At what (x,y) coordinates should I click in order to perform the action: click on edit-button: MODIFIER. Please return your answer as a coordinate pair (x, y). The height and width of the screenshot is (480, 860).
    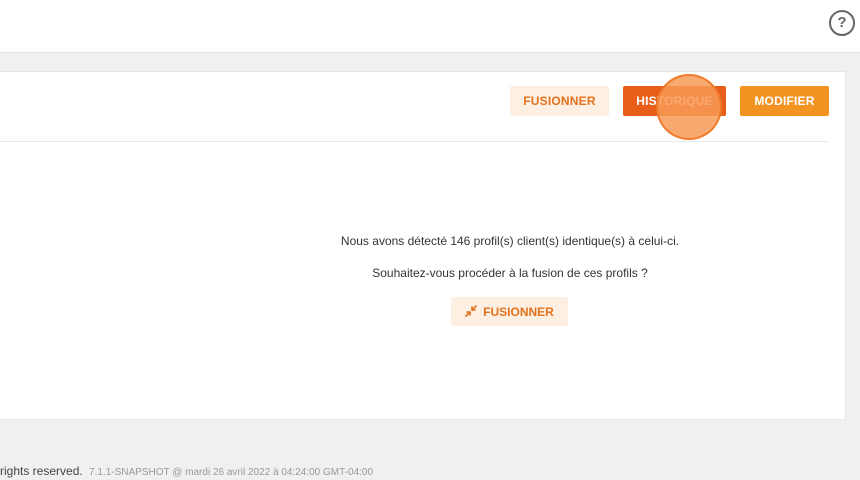
    Looking at the image, I should click on (784, 101).